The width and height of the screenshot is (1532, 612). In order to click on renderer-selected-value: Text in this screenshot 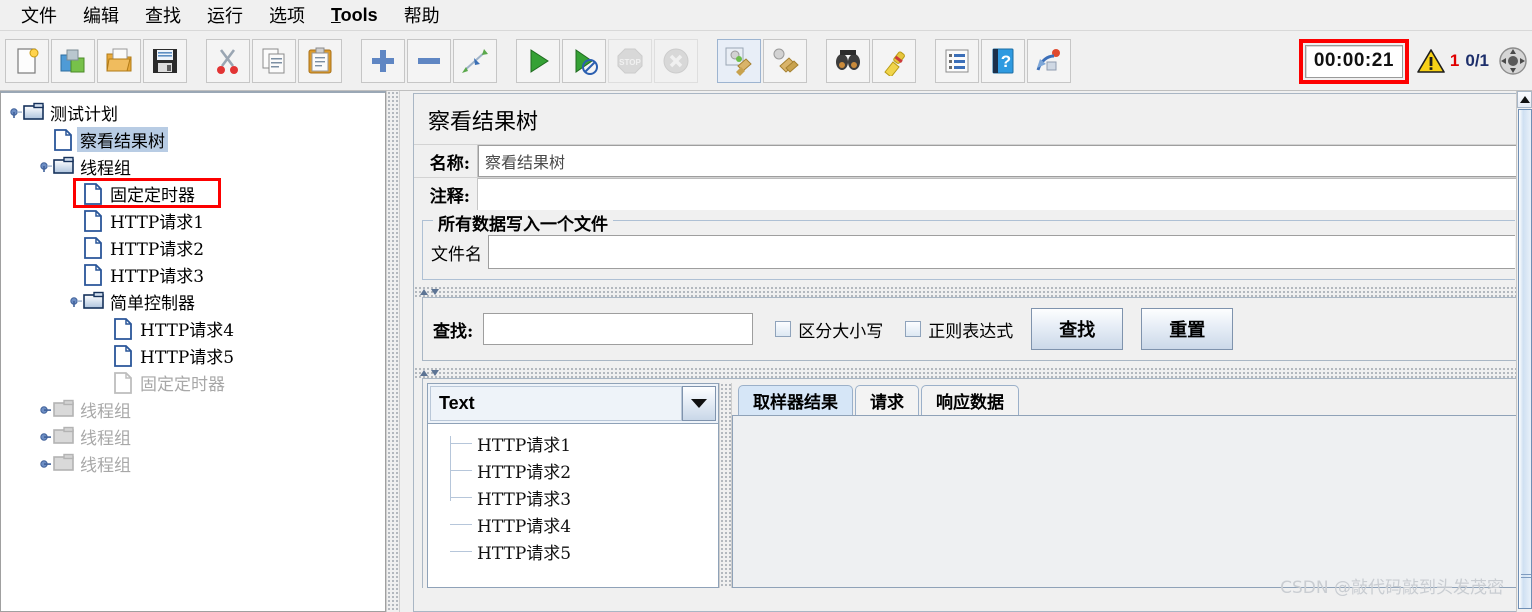, I will do `click(556, 403)`.